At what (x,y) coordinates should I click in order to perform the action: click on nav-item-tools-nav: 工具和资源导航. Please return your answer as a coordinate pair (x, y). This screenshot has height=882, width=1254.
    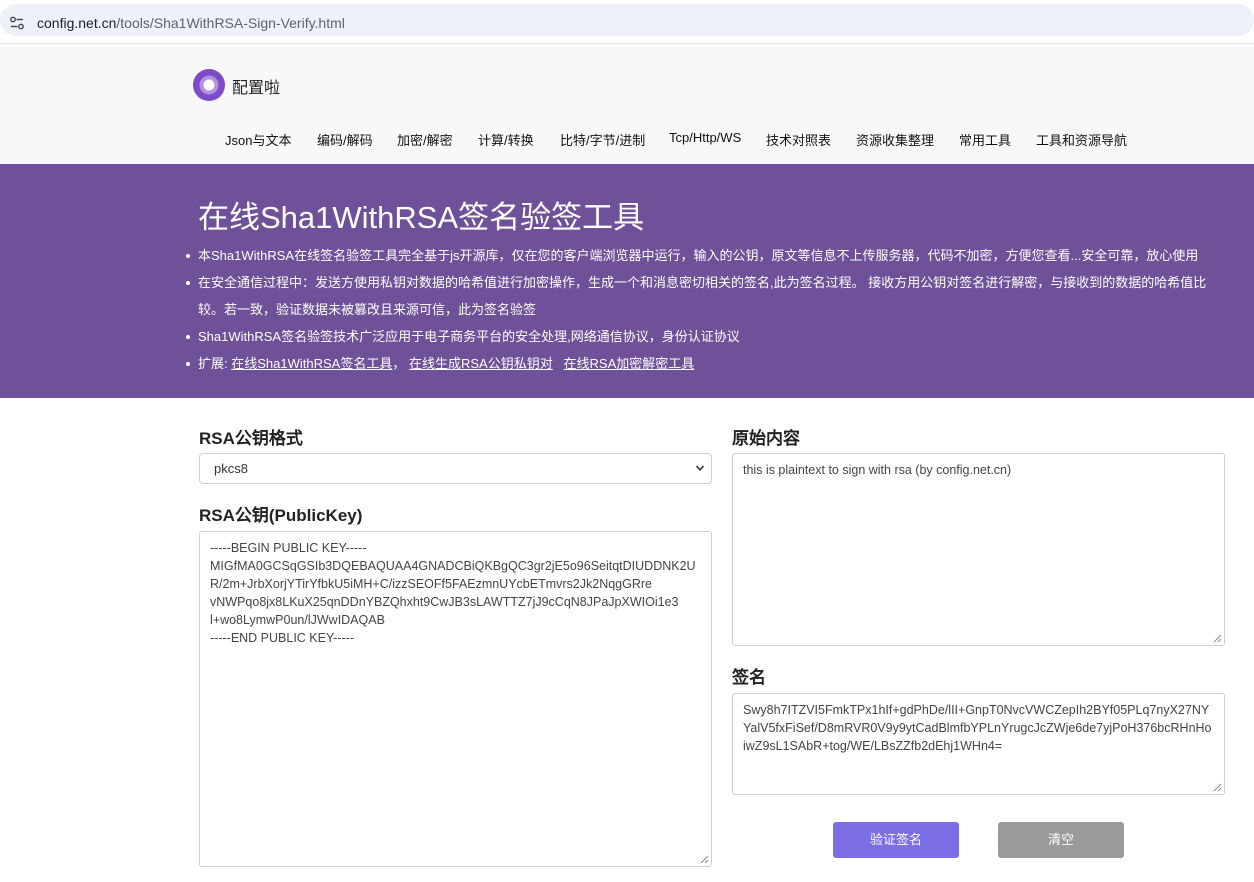
    Looking at the image, I should click on (1081, 139).